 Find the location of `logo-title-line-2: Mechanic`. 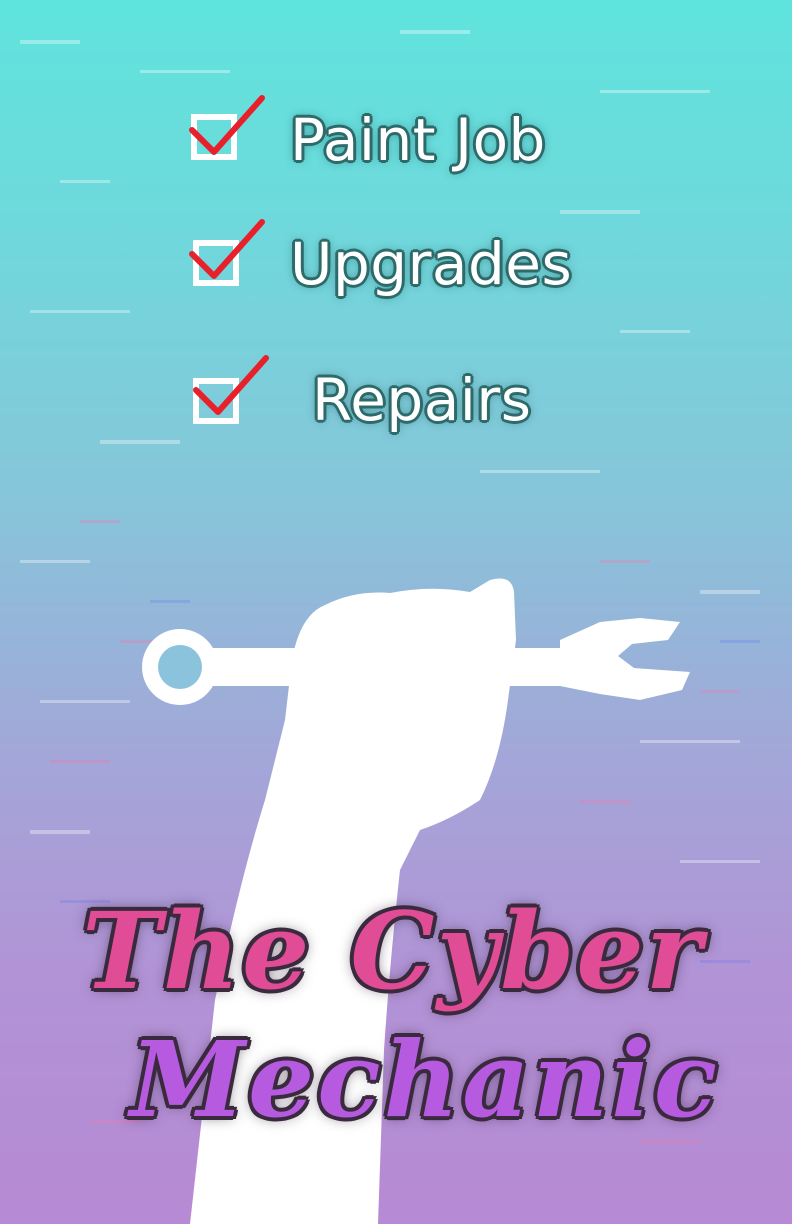

logo-title-line-2: Mechanic is located at coordinates (425, 1079).